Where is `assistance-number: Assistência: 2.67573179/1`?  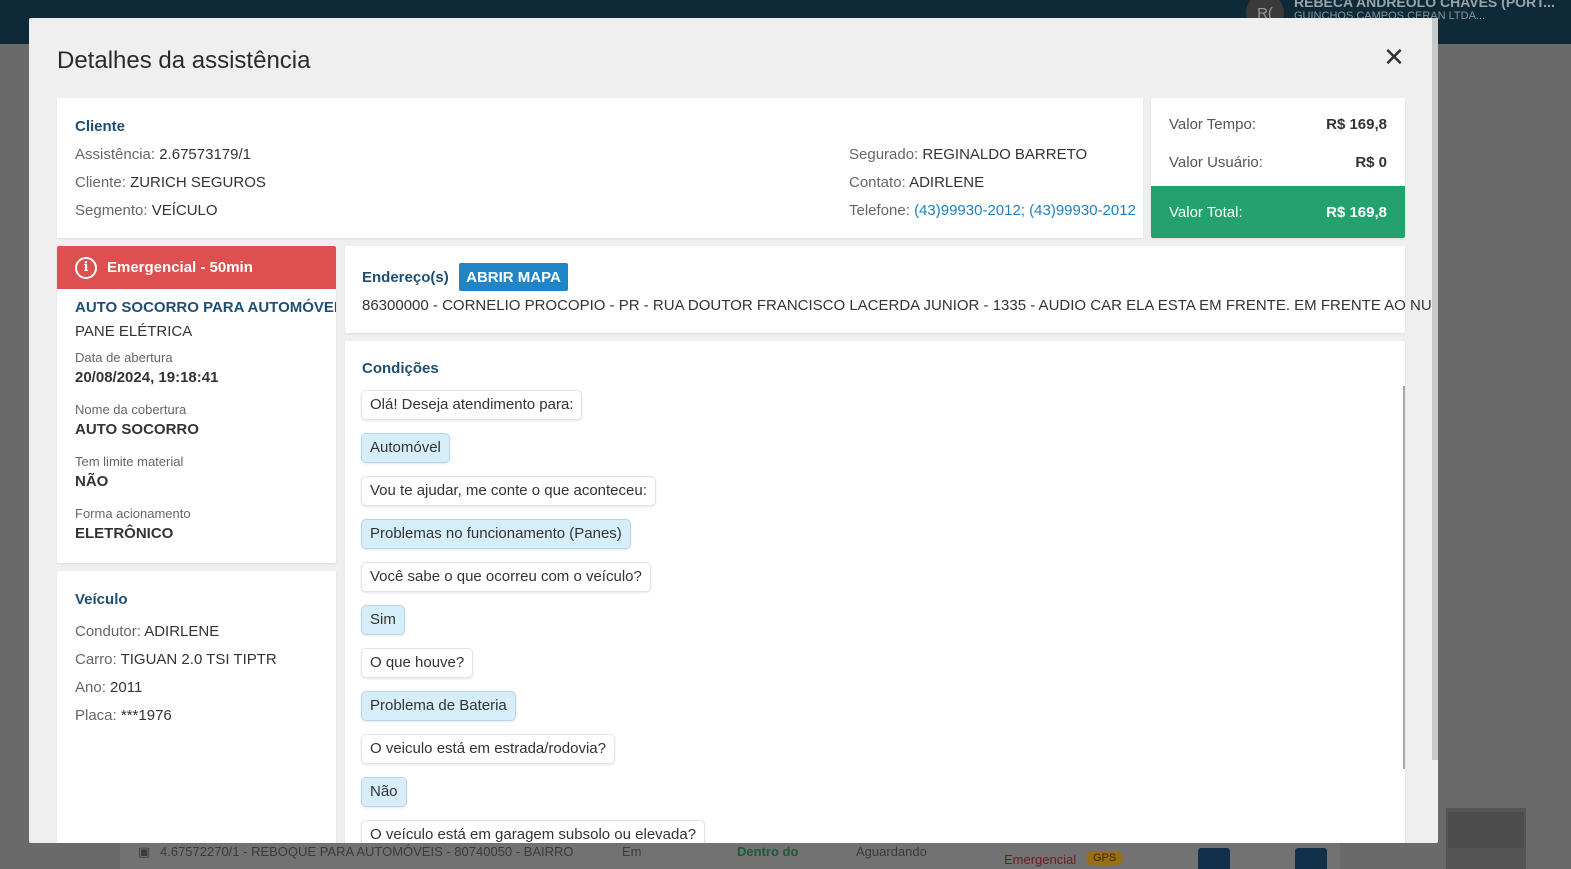
assistance-number: Assistência: 2.67573179/1 is located at coordinates (163, 154).